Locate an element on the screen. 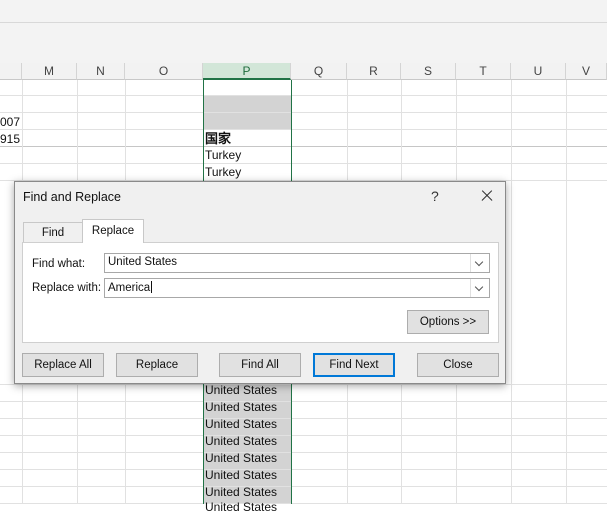 The image size is (607, 515). replace-with-value: America is located at coordinates (130, 287).